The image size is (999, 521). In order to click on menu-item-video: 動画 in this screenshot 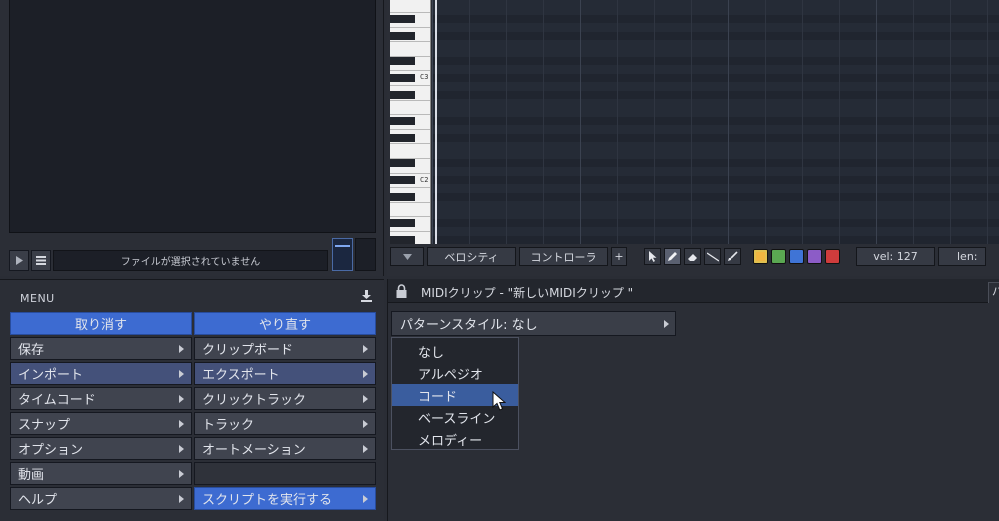, I will do `click(101, 473)`.